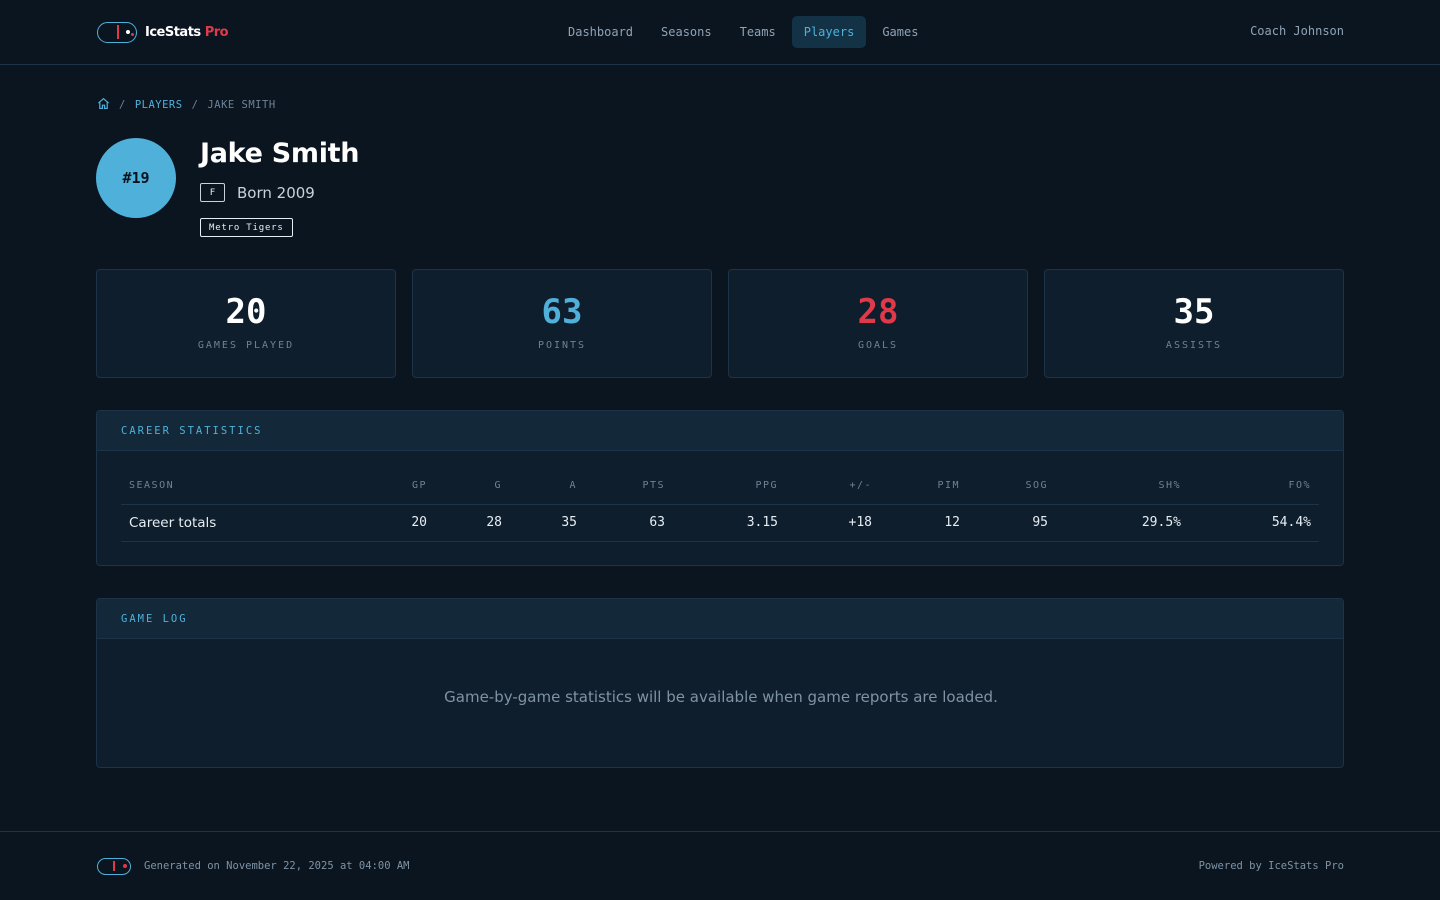 The width and height of the screenshot is (1440, 900). Describe the element at coordinates (833, 486) in the screenshot. I see `column-header-plus-minus: +/-` at that location.